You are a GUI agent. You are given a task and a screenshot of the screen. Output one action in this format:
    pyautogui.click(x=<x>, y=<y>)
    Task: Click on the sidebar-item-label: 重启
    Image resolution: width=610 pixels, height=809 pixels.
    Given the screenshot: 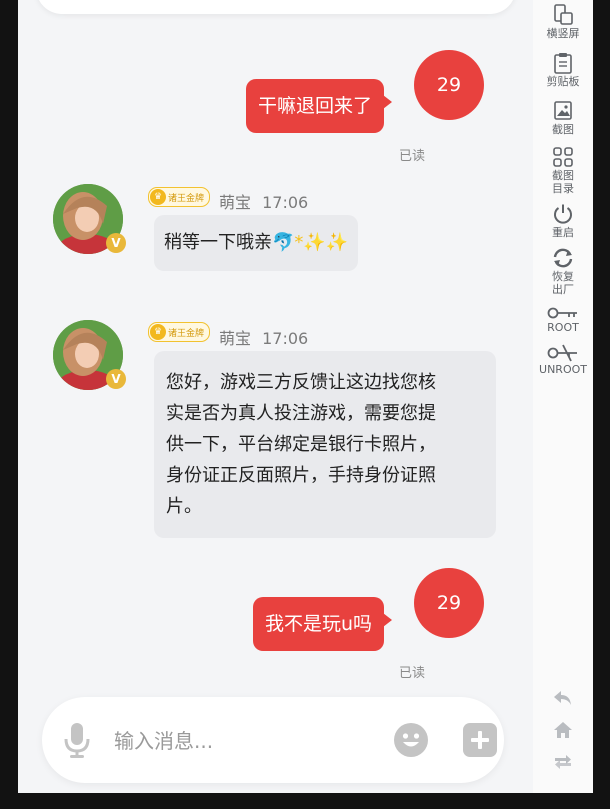 What is the action you would take?
    pyautogui.click(x=563, y=232)
    